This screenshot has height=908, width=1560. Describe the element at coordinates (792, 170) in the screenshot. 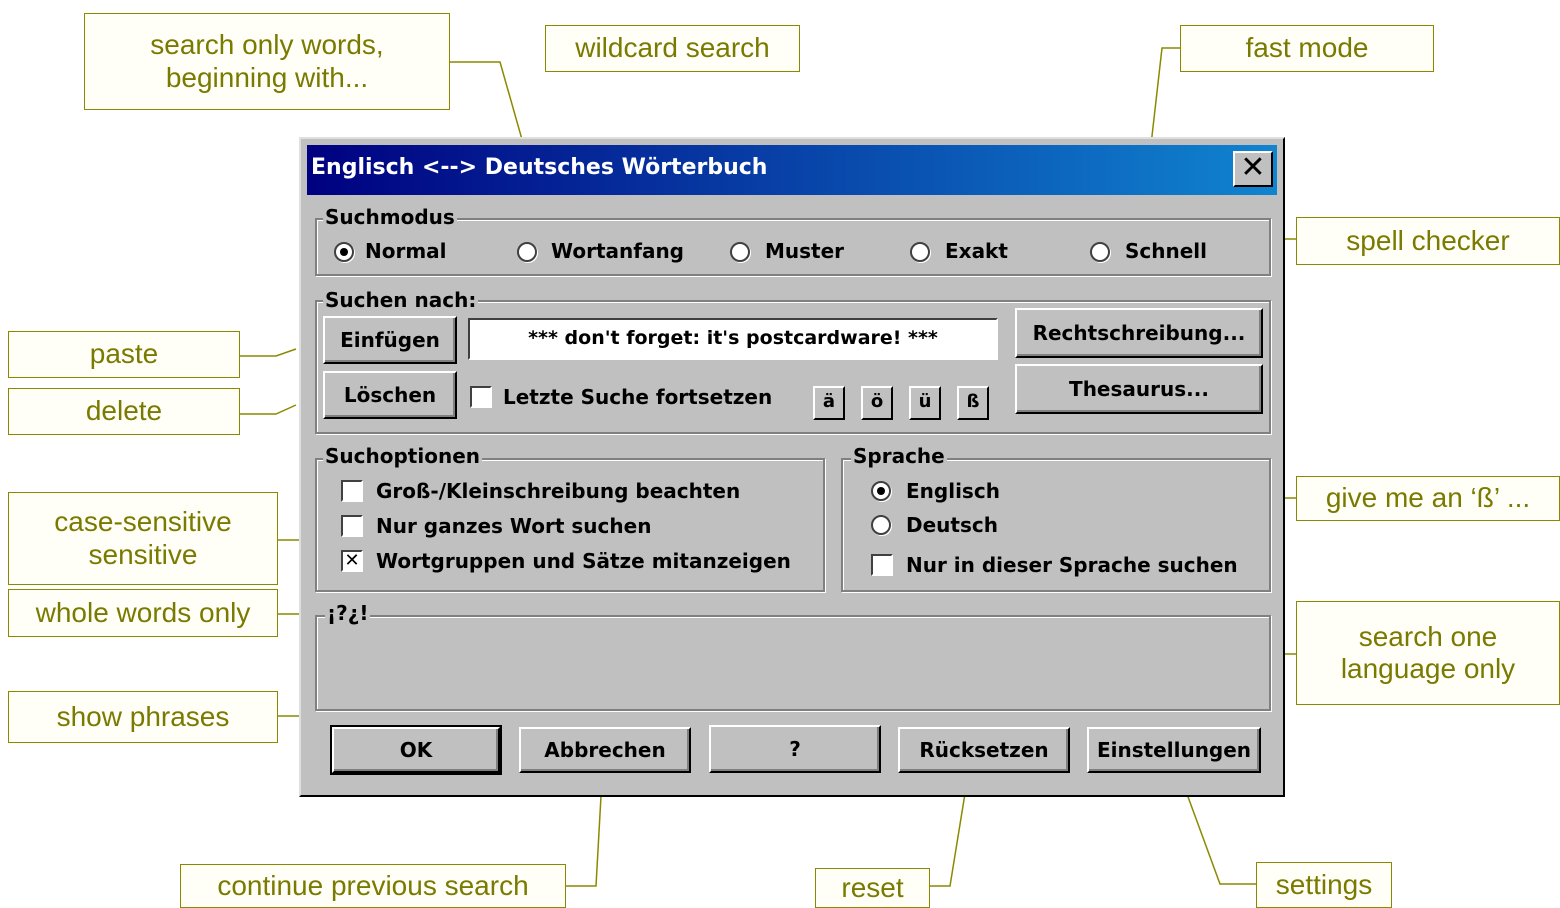

I see `title-bar: Englisch <--> Deutsches Wörterbuch ✕` at that location.